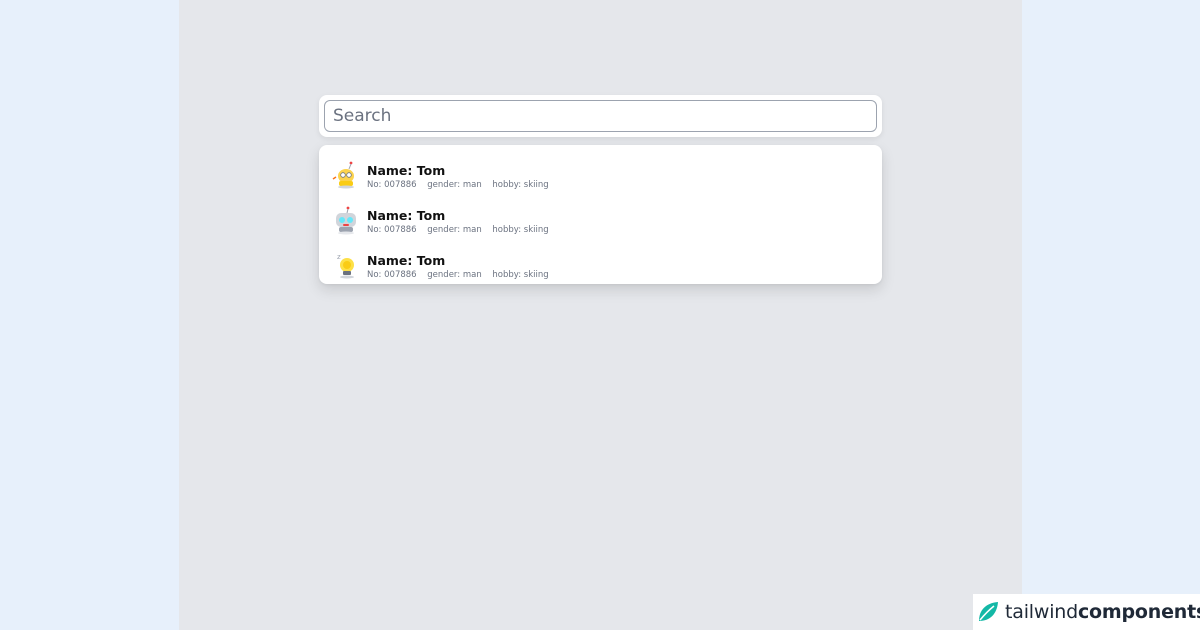  What do you see at coordinates (1041, 612) in the screenshot?
I see `brand-name-light: tailwind` at bounding box center [1041, 612].